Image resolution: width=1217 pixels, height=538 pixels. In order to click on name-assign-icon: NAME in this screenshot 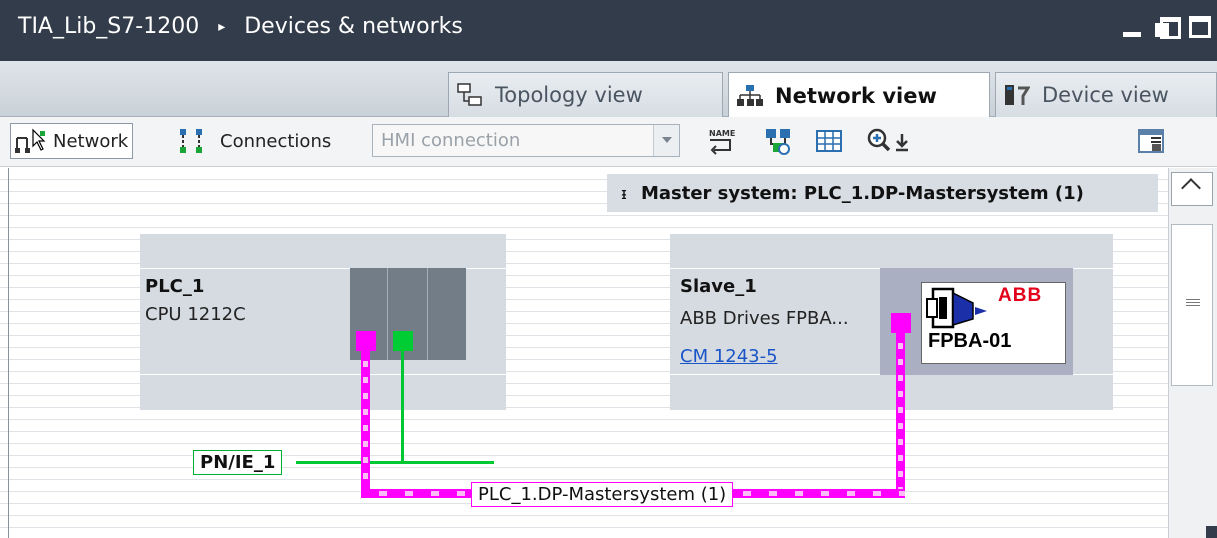, I will do `click(721, 141)`.